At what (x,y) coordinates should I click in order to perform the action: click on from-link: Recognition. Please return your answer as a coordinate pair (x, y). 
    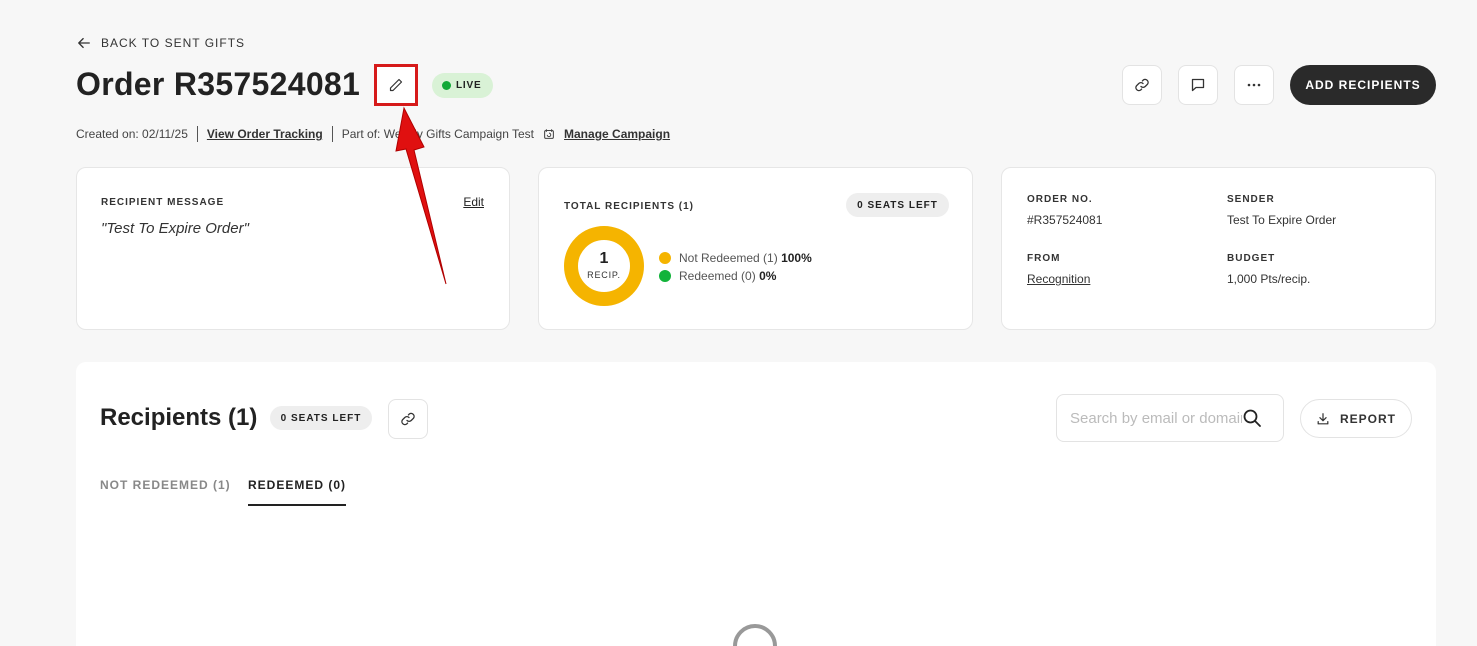
    Looking at the image, I should click on (1058, 279).